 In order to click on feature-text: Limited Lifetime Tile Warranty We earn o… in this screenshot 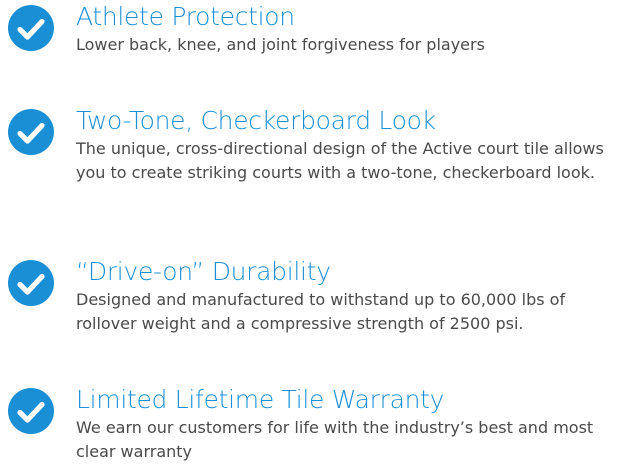, I will do `click(352, 425)`.